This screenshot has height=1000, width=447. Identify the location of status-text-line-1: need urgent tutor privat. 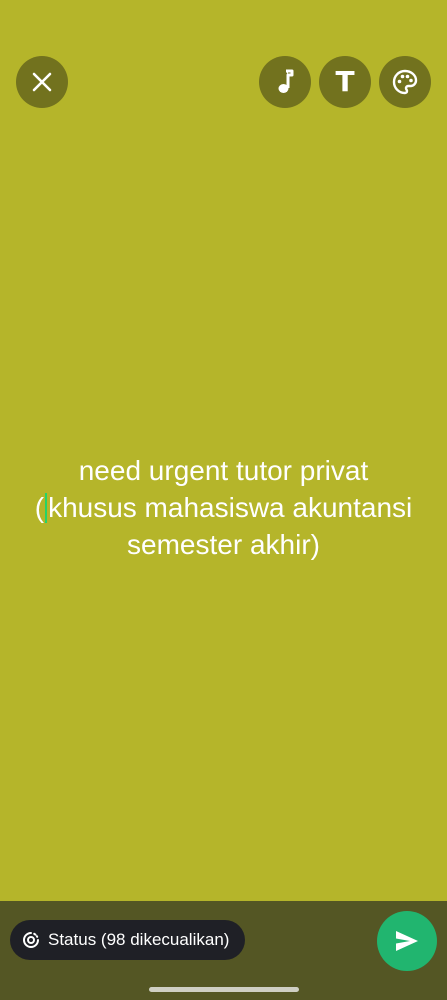
(223, 470).